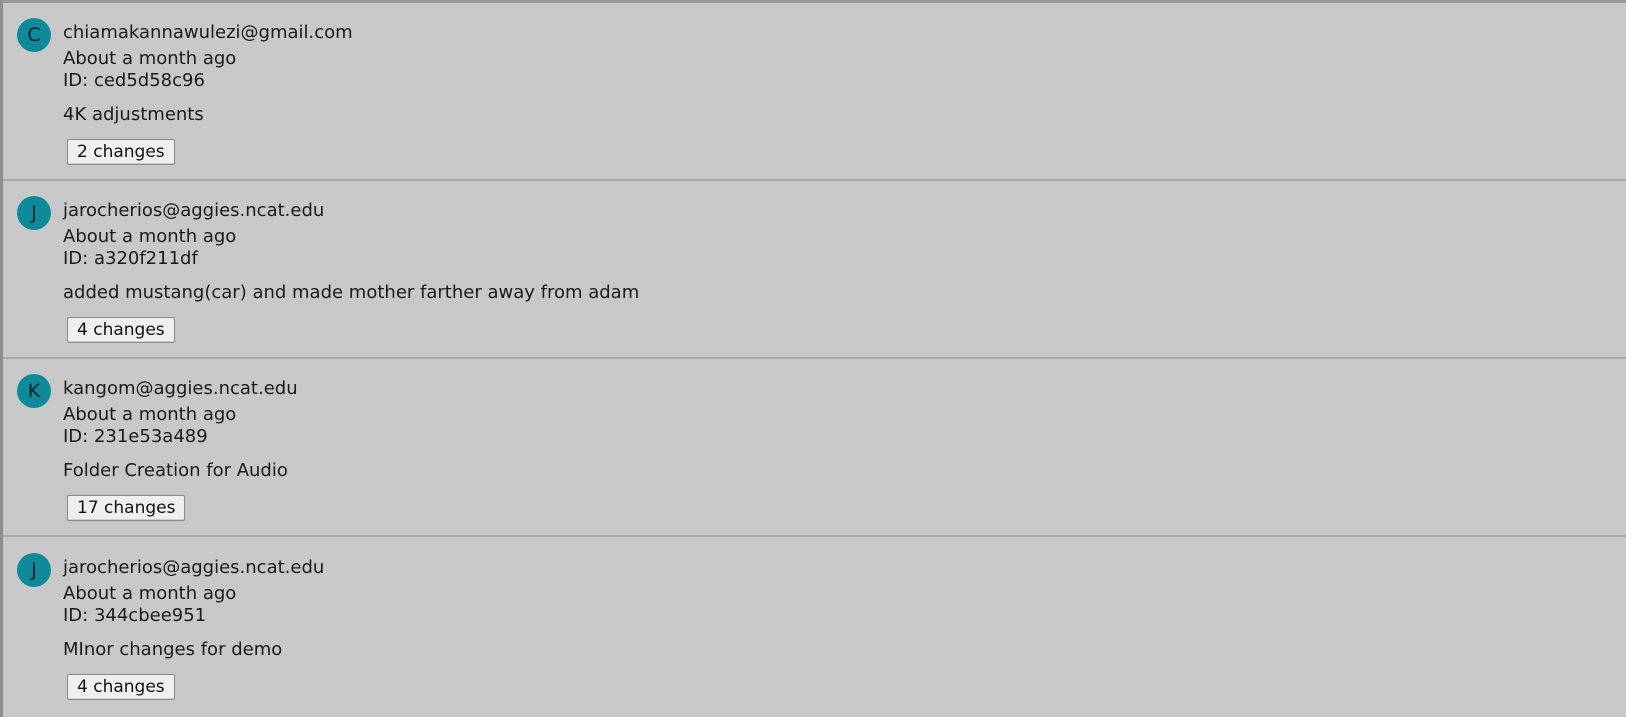 This screenshot has width=1626, height=717. Describe the element at coordinates (175, 470) in the screenshot. I see `commit-message: Folder Creation for Audio` at that location.